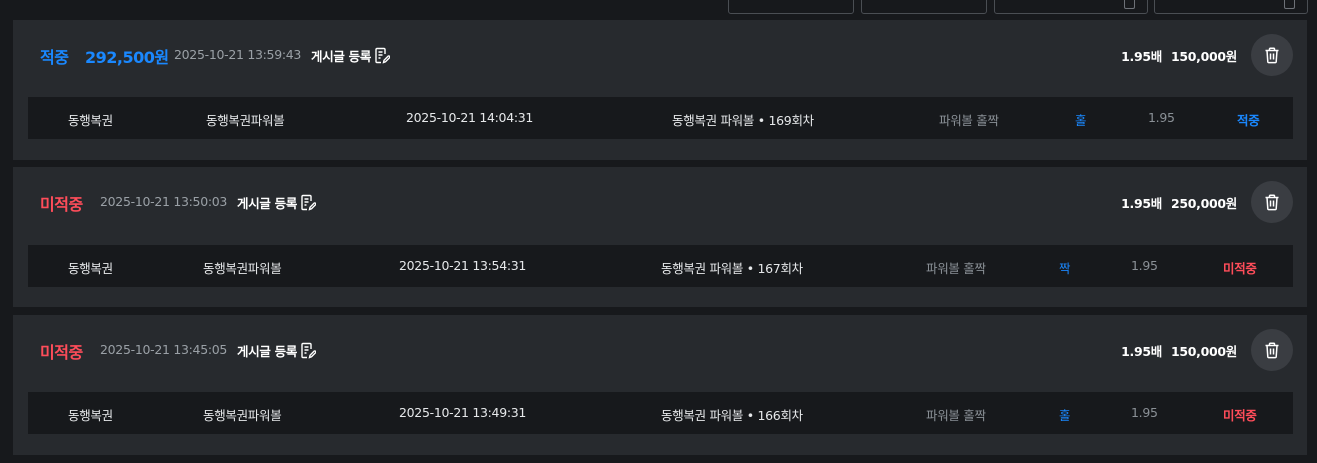 This screenshot has width=1317, height=463. I want to click on draw-round: 동행복권 파워볼 • 169회차, so click(743, 120).